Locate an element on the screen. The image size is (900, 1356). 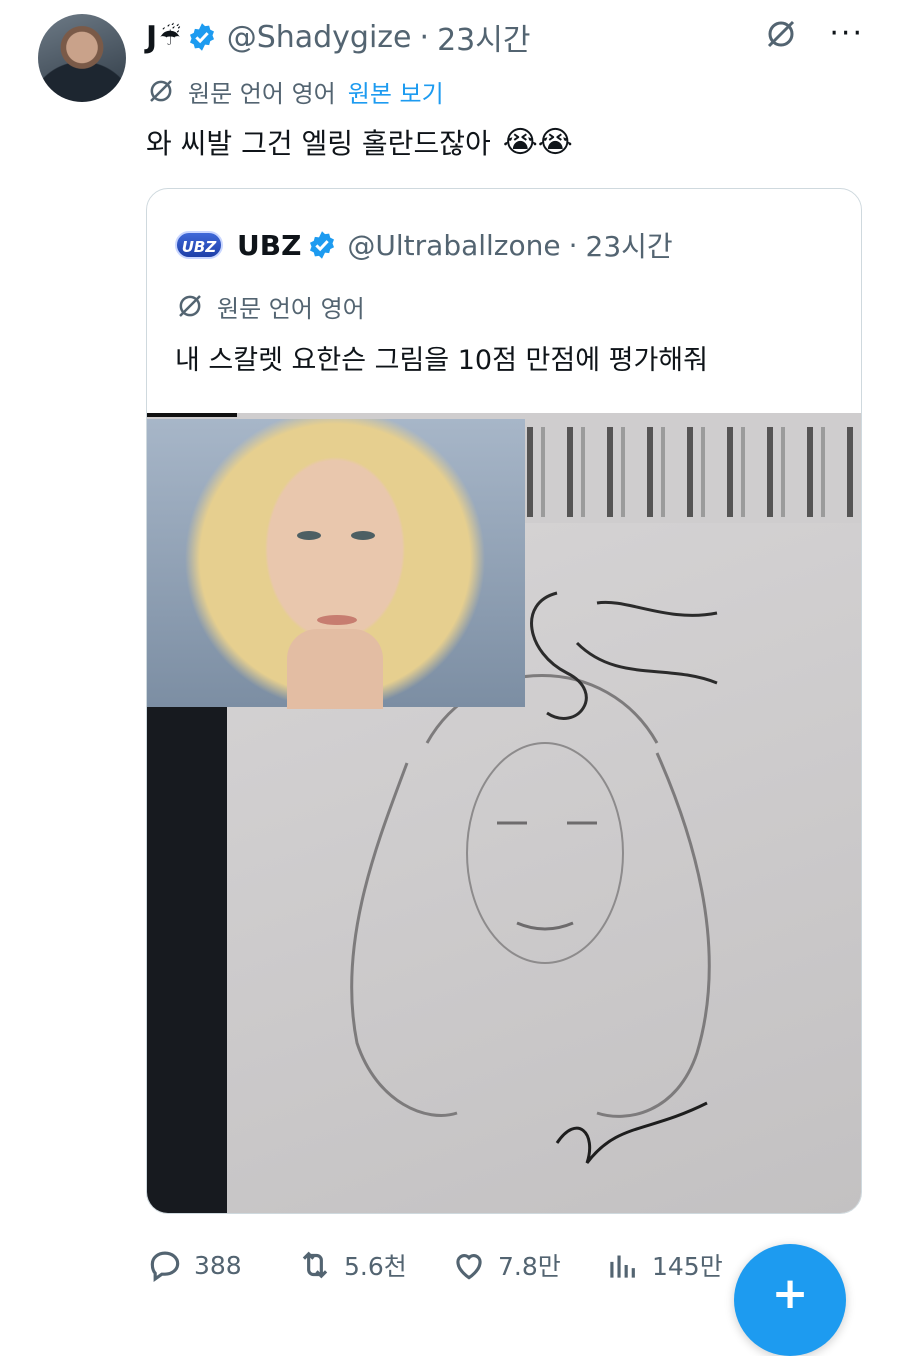
tweet-header: J ☔ @Shadygize · 23시간 is located at coordinates (338, 37).